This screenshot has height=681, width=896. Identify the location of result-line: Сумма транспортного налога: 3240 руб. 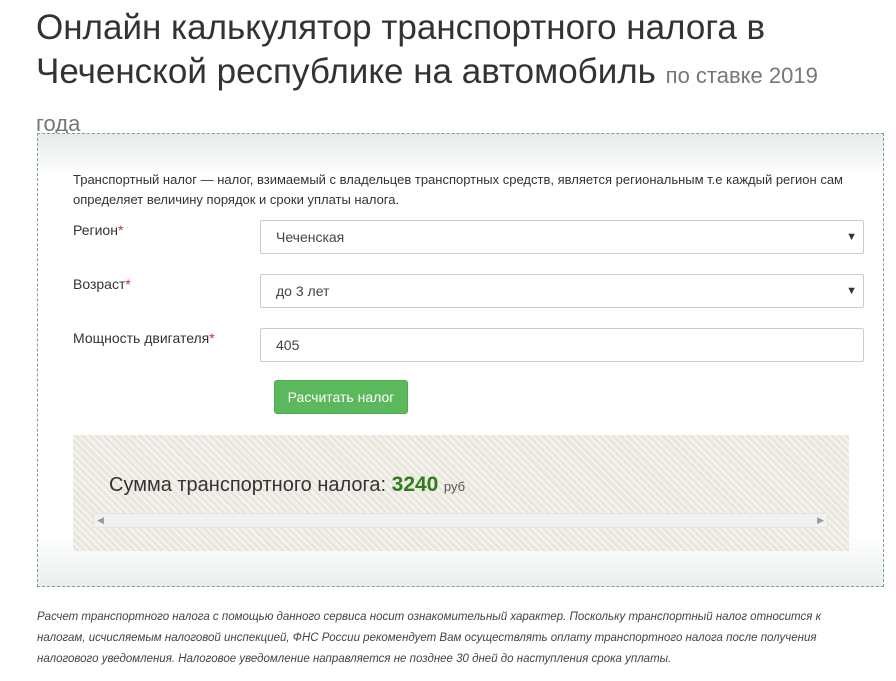
(287, 486).